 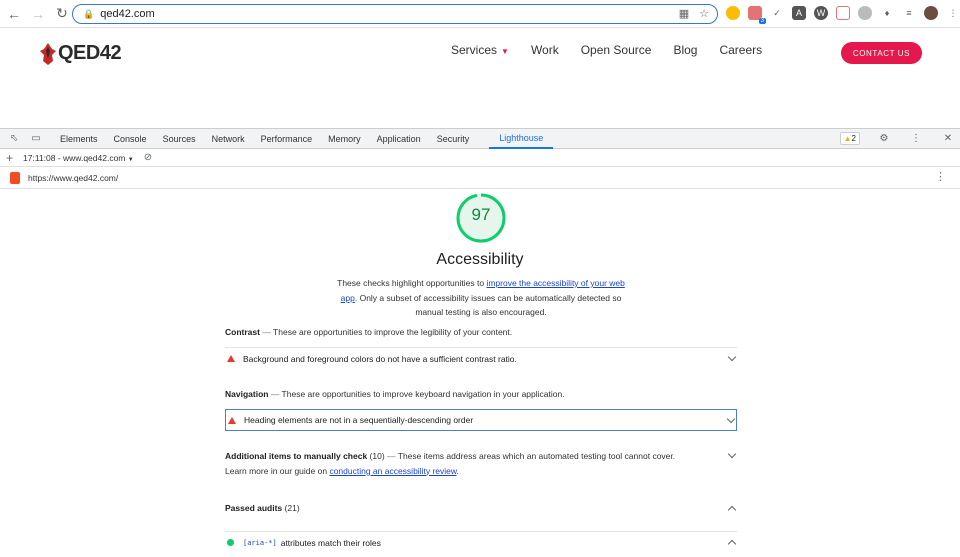 I want to click on reload-icon: ↻, so click(x=62, y=14).